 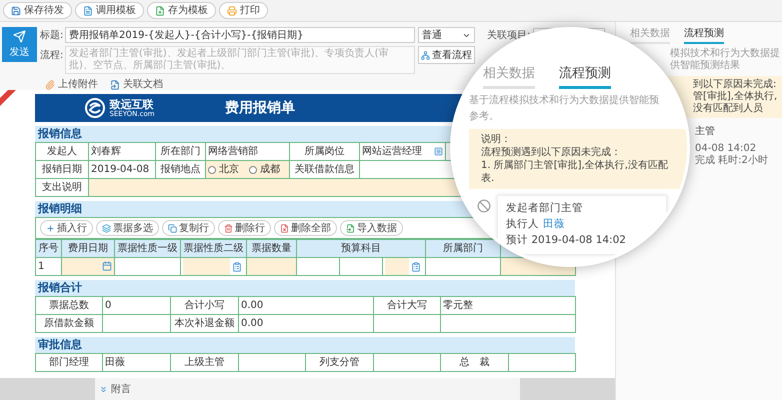 What do you see at coordinates (181, 151) in the screenshot?
I see `field-label: 所在部门` at bounding box center [181, 151].